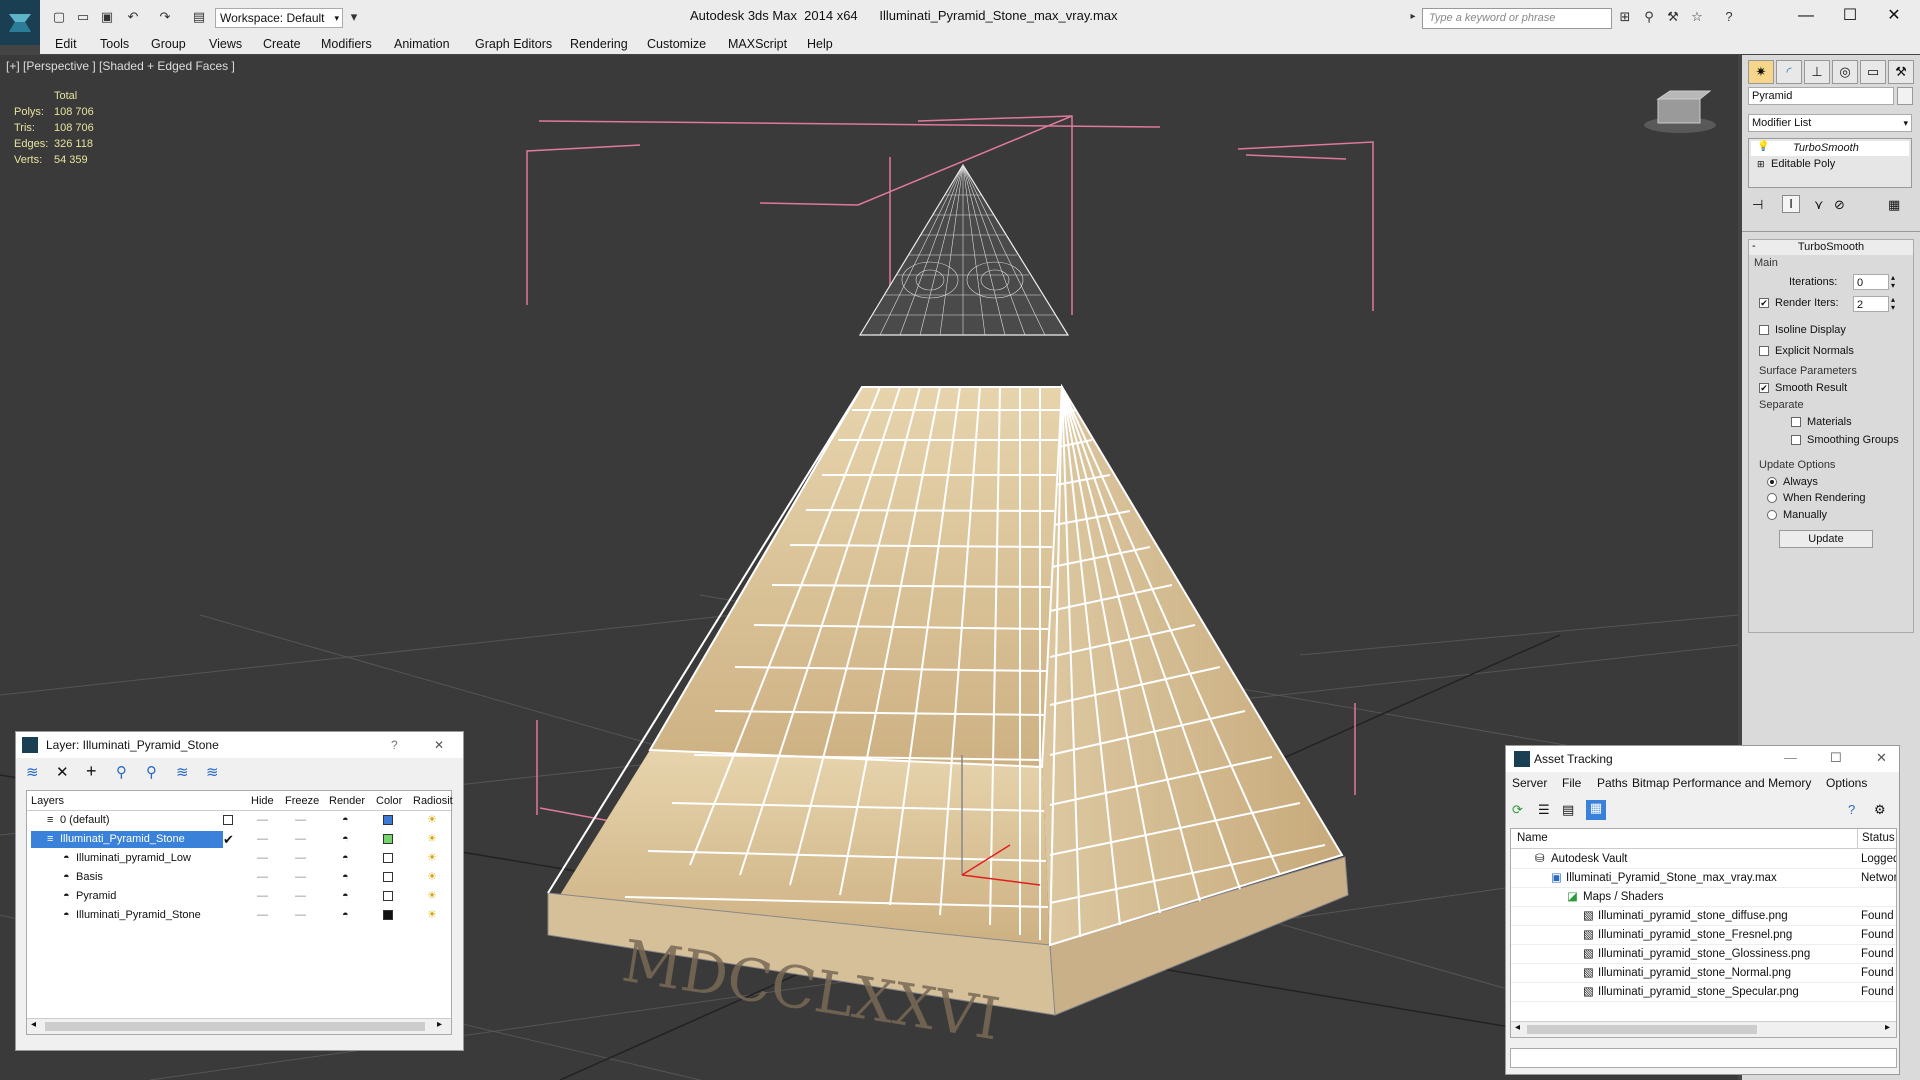 This screenshot has width=1920, height=1080. Describe the element at coordinates (121, 772) in the screenshot. I see `select-objects-icon: ⚲` at that location.